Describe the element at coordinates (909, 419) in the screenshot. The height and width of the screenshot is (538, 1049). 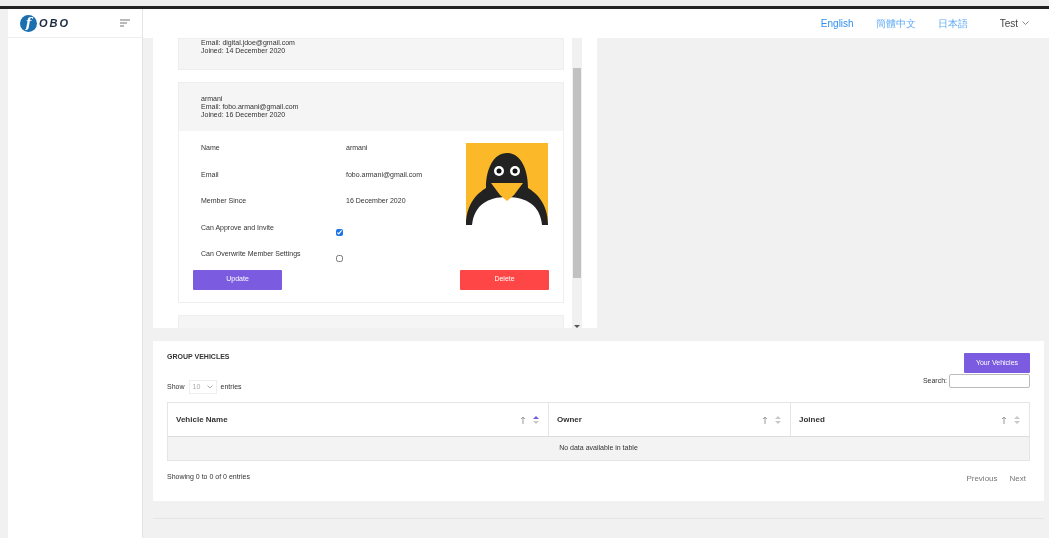
I see `column-header: Joined` at that location.